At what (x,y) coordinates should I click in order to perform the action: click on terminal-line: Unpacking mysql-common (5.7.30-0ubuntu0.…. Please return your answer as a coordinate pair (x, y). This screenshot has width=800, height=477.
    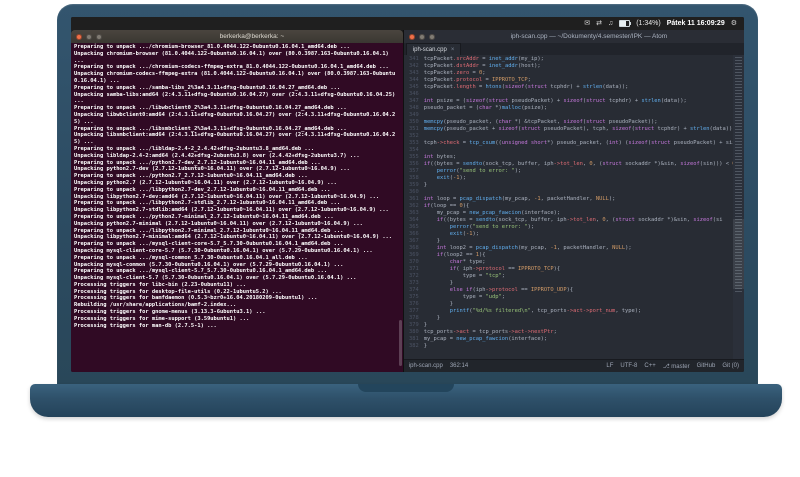
    Looking at the image, I should click on (209, 264).